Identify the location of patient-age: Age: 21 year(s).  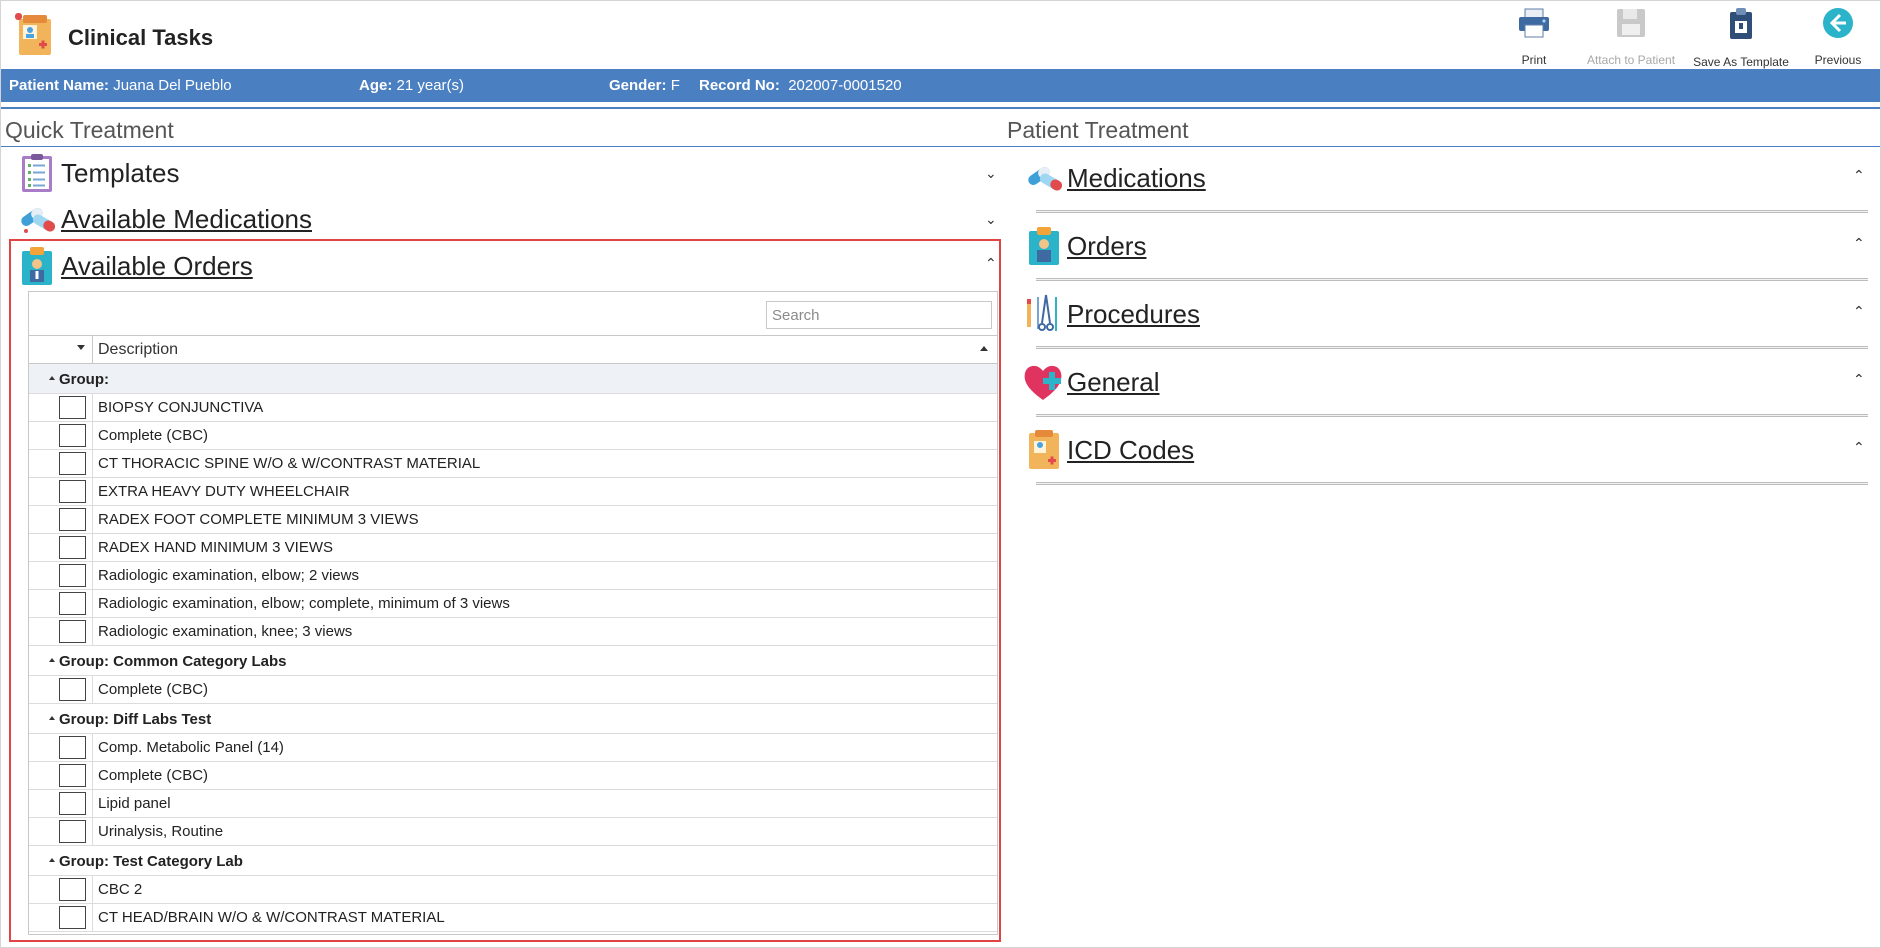
(412, 85).